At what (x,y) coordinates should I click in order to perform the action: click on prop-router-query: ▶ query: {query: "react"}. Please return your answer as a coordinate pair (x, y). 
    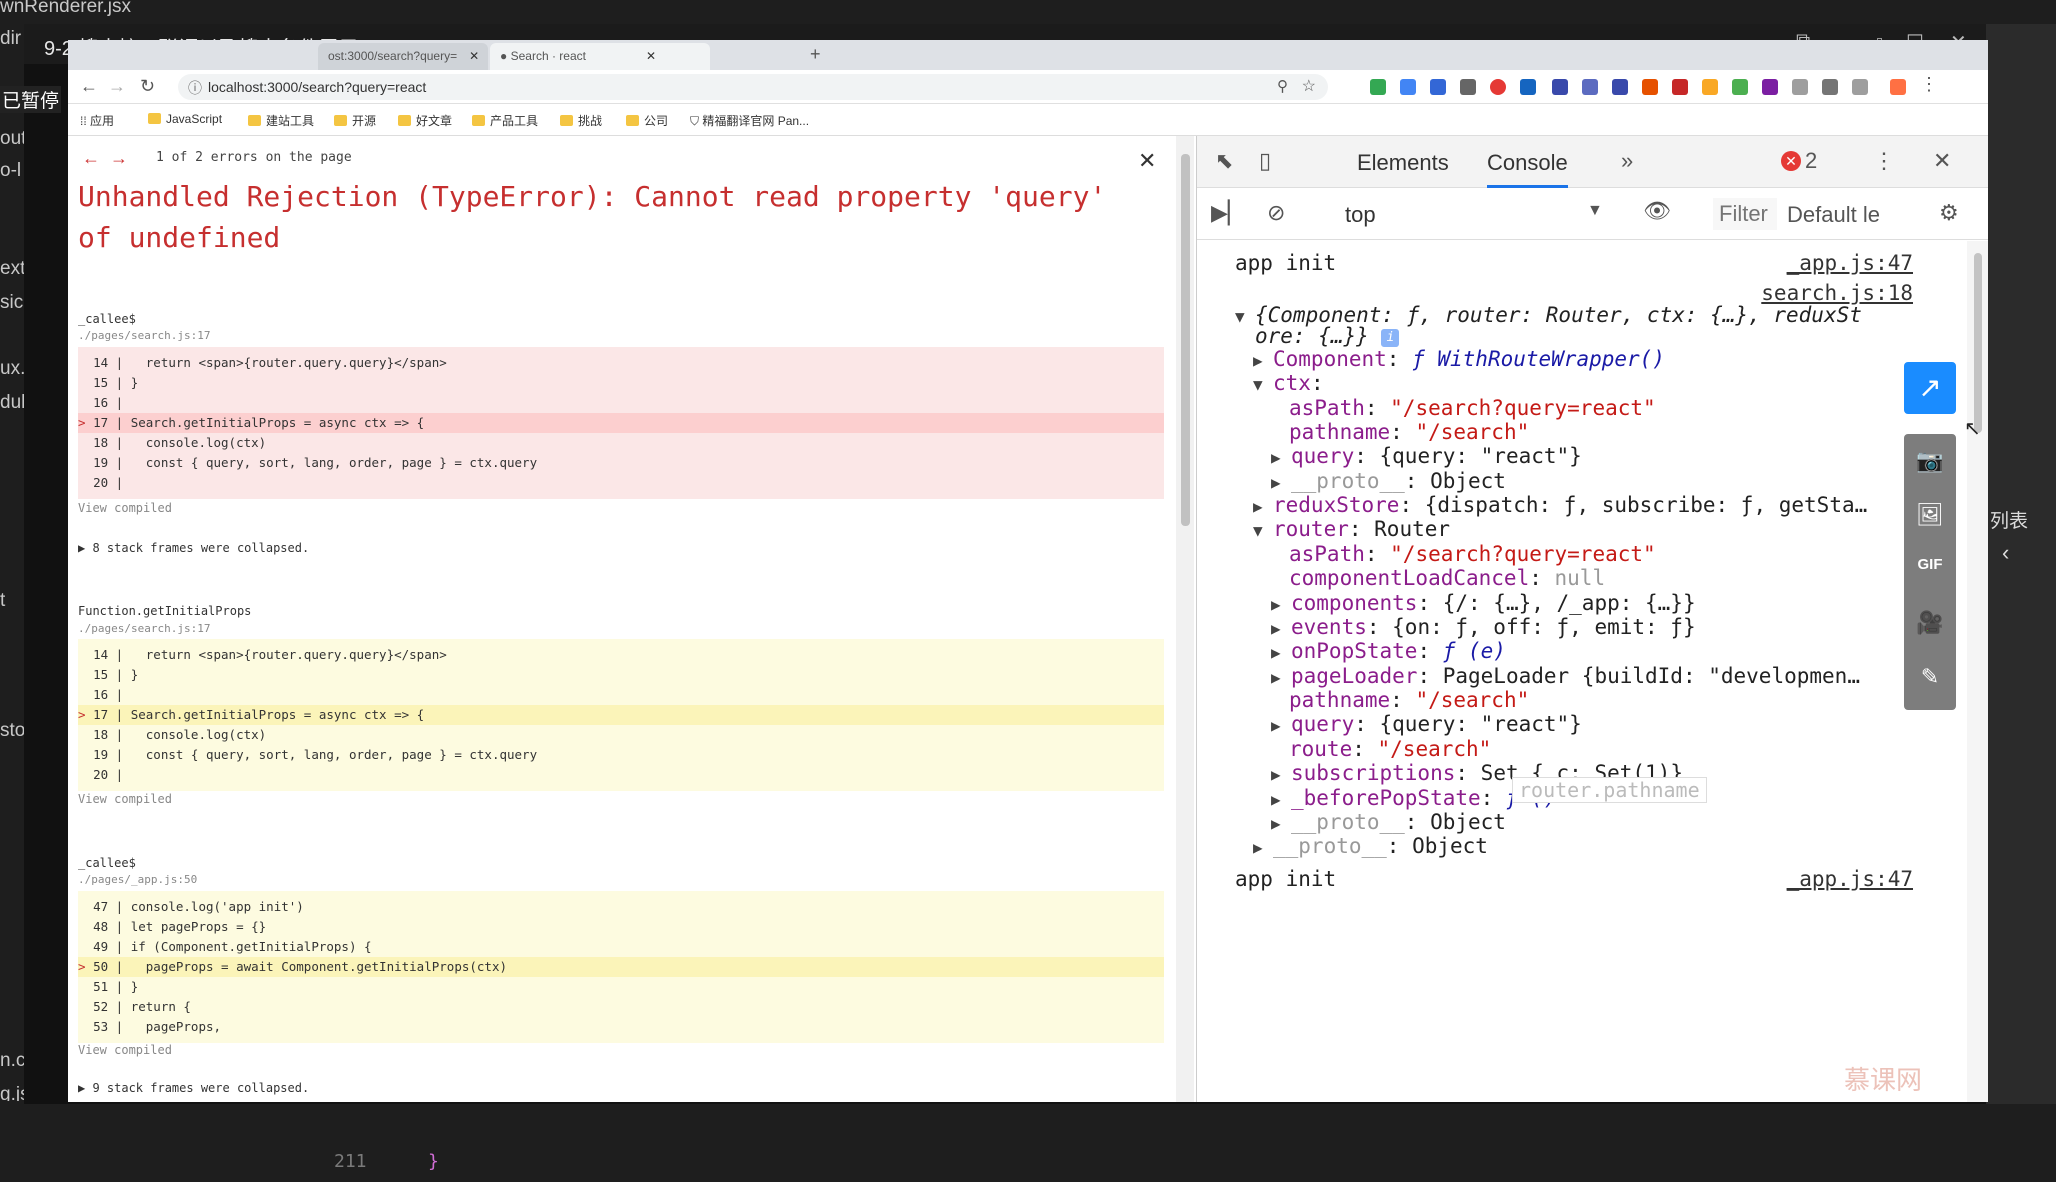
    Looking at the image, I should click on (1426, 724).